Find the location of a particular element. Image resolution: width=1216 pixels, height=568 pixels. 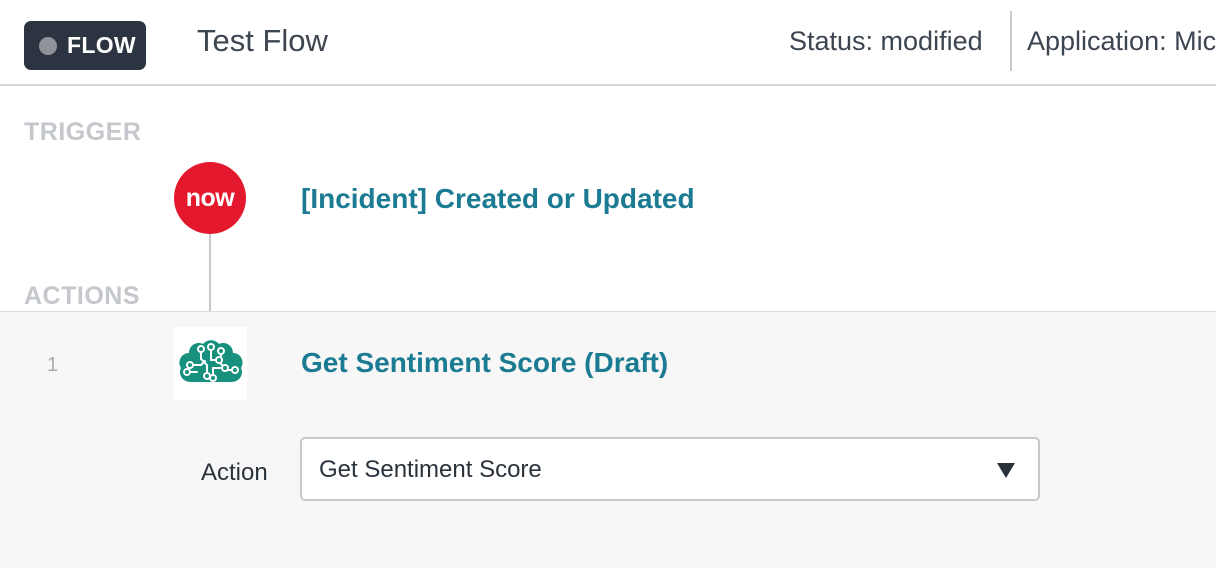

trigger-section-label: TRIGGER is located at coordinates (83, 132).